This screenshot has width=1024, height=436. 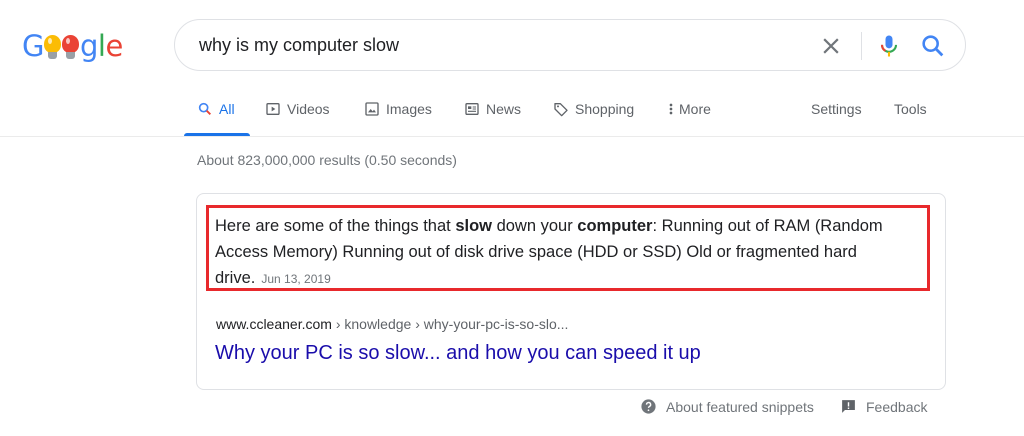 What do you see at coordinates (327, 160) in the screenshot?
I see `result-stats: About 823,000,000 results (0.50 seconds)` at bounding box center [327, 160].